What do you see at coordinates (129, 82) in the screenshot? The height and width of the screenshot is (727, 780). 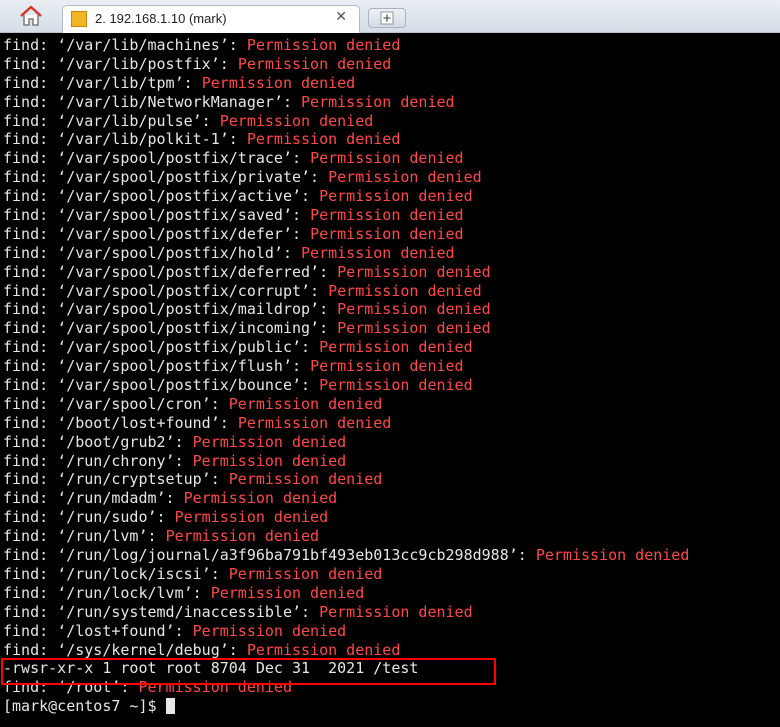 I see `line-path: ‘/var/lib/tpm’:` at bounding box center [129, 82].